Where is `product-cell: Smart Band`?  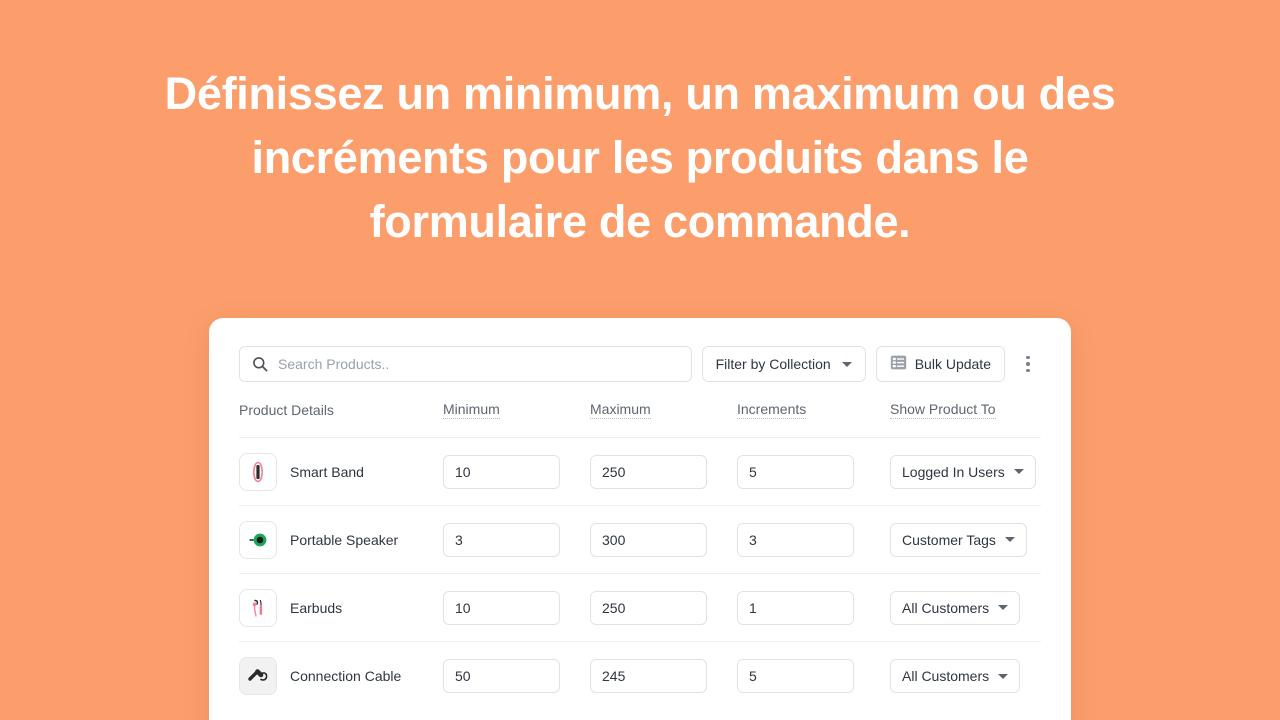
product-cell: Smart Band is located at coordinates (341, 471).